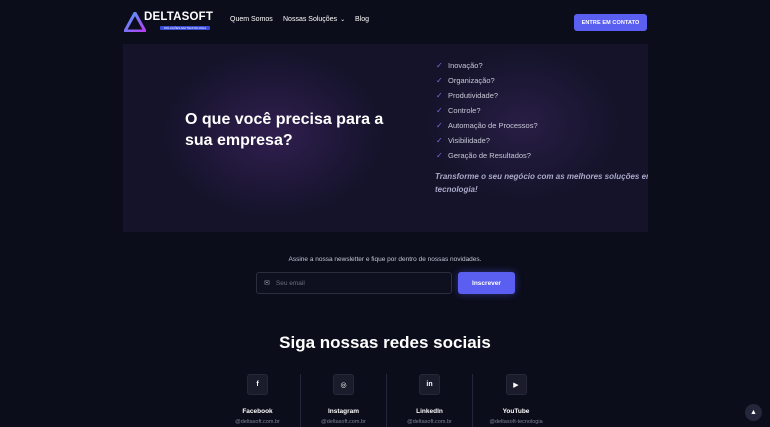 This screenshot has width=770, height=427. Describe the element at coordinates (516, 411) in the screenshot. I see `social-name: YouTube` at that location.